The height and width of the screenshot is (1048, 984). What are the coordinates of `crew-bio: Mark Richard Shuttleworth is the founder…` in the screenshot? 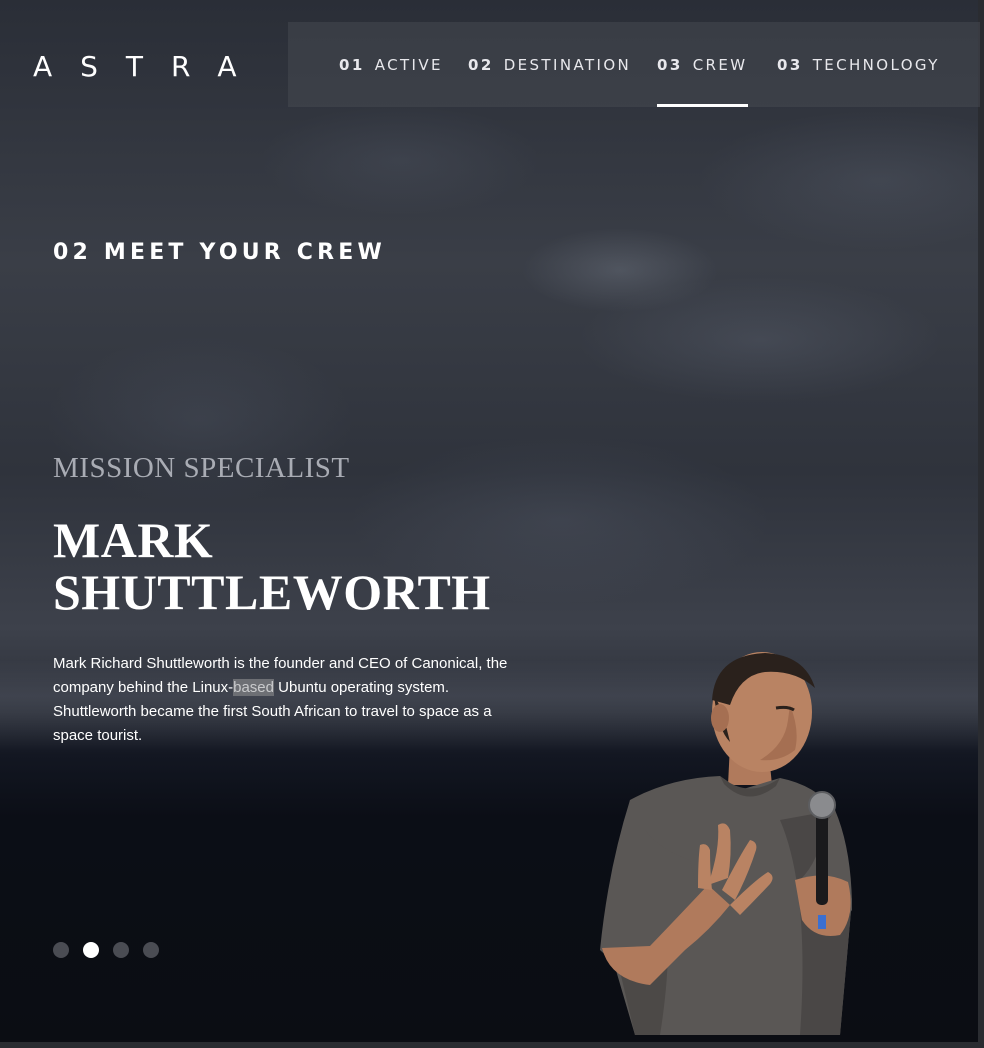 It's located at (283, 700).